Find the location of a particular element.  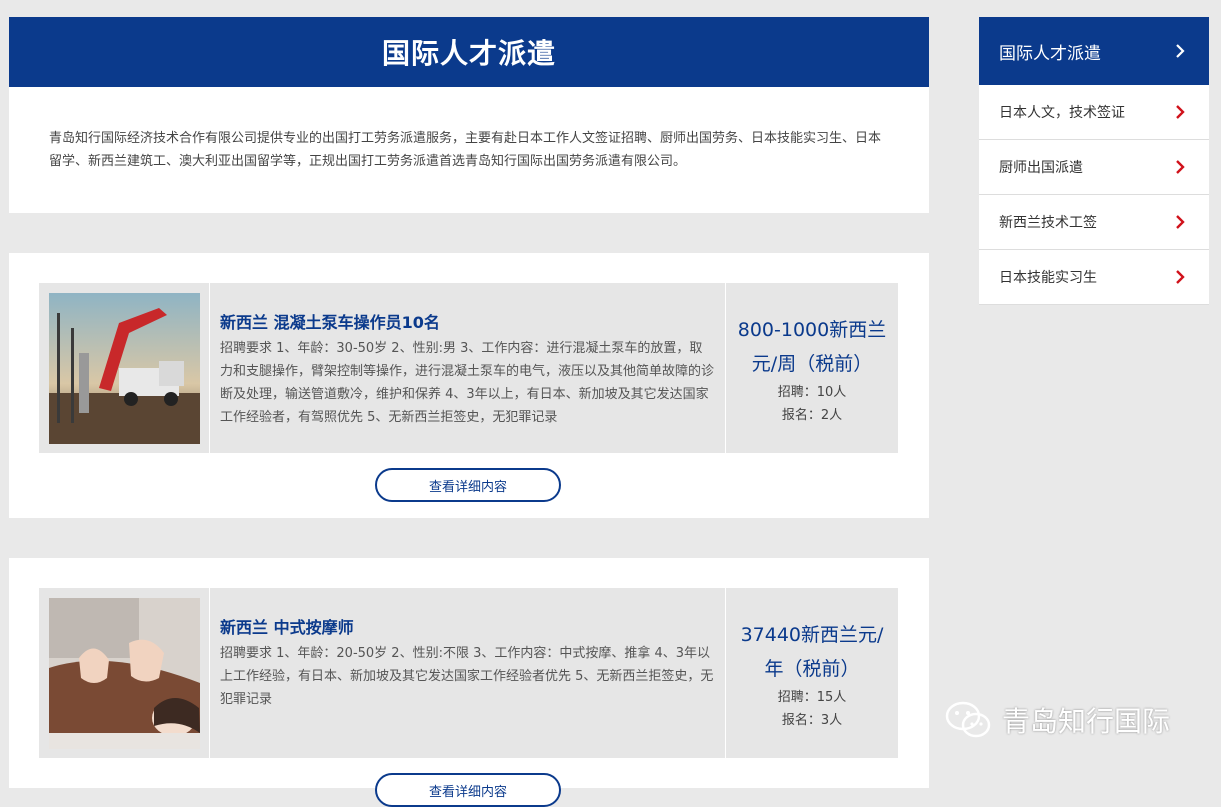

sidebar-item-label: 新西兰技术工签 is located at coordinates (1048, 223).